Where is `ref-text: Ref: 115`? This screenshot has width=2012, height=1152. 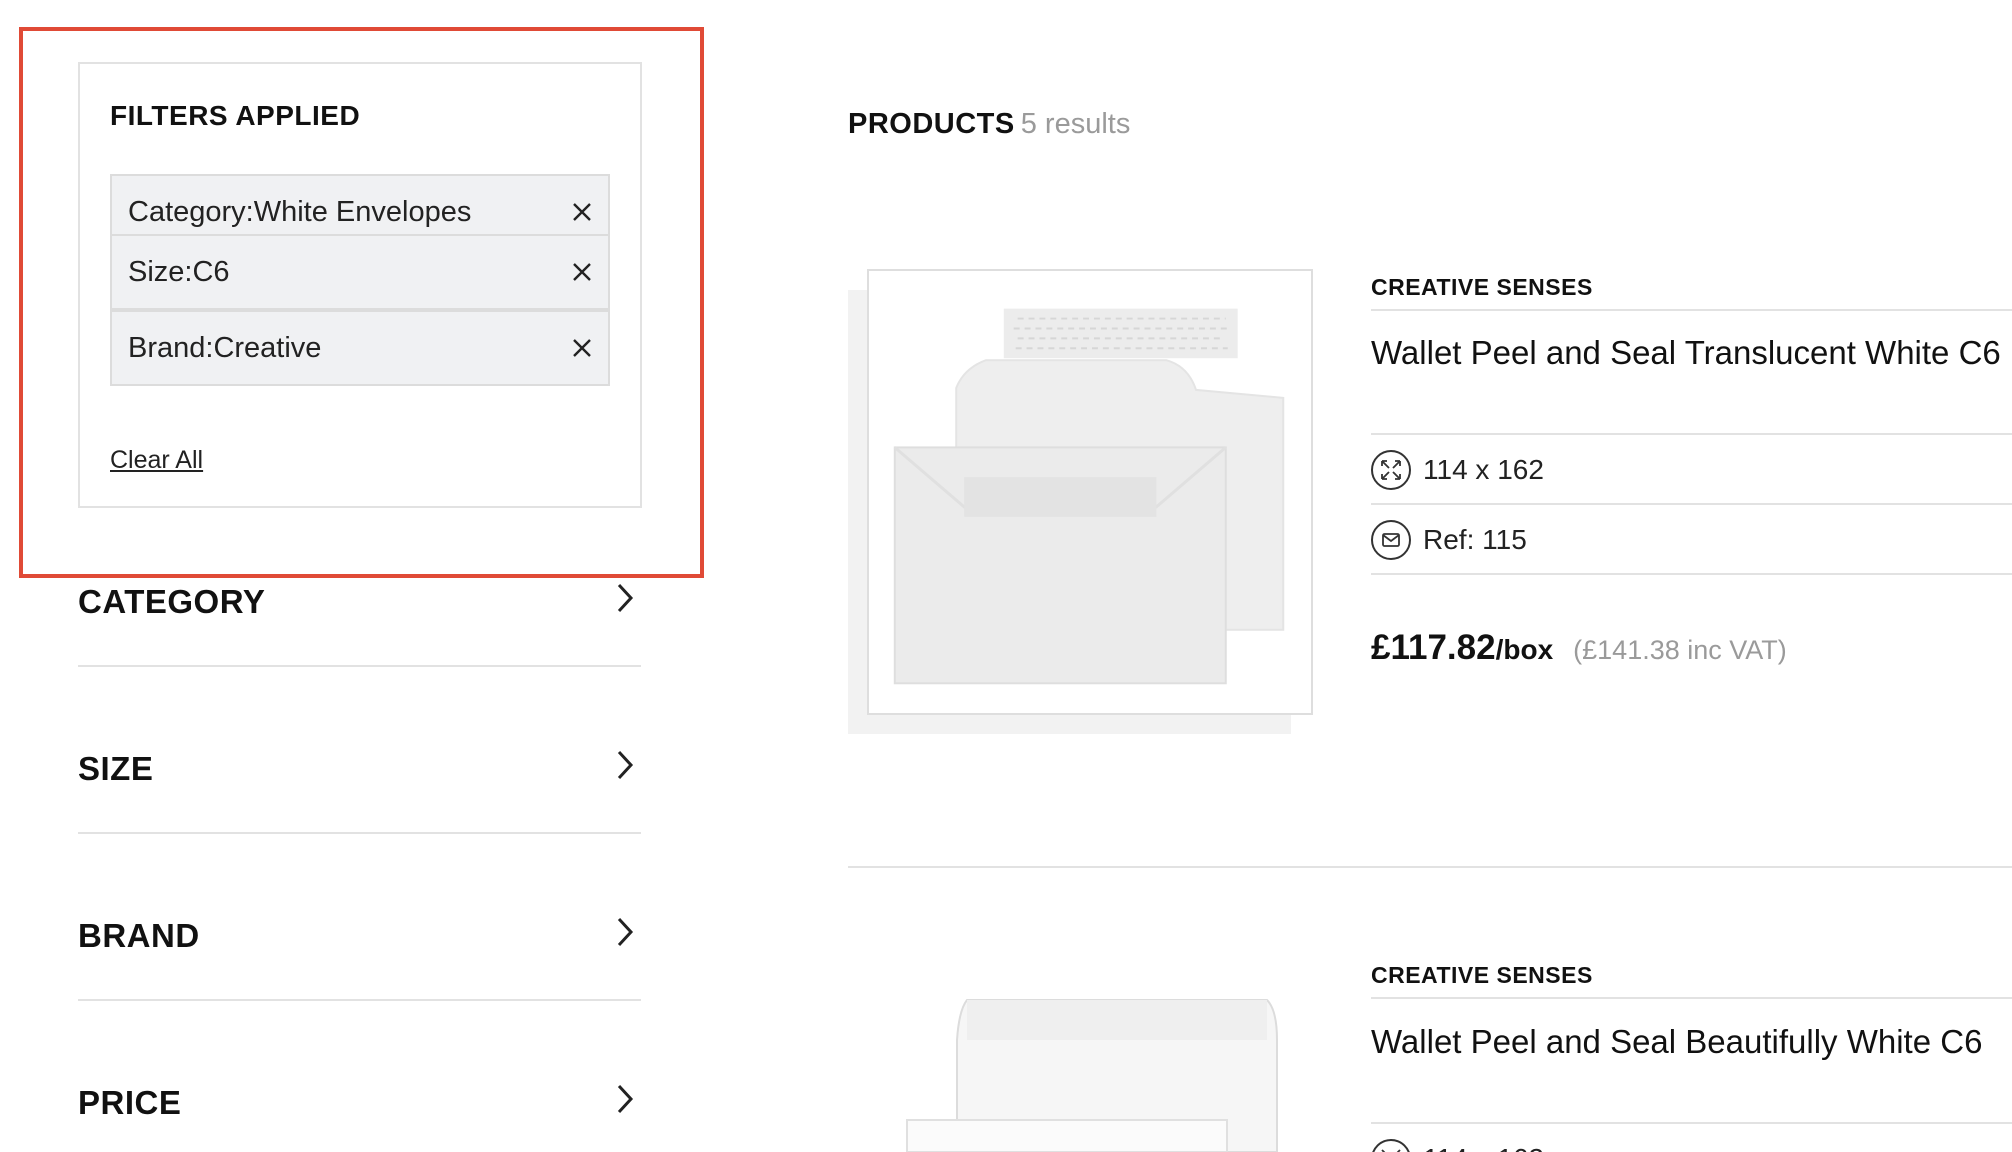 ref-text: Ref: 115 is located at coordinates (1475, 539).